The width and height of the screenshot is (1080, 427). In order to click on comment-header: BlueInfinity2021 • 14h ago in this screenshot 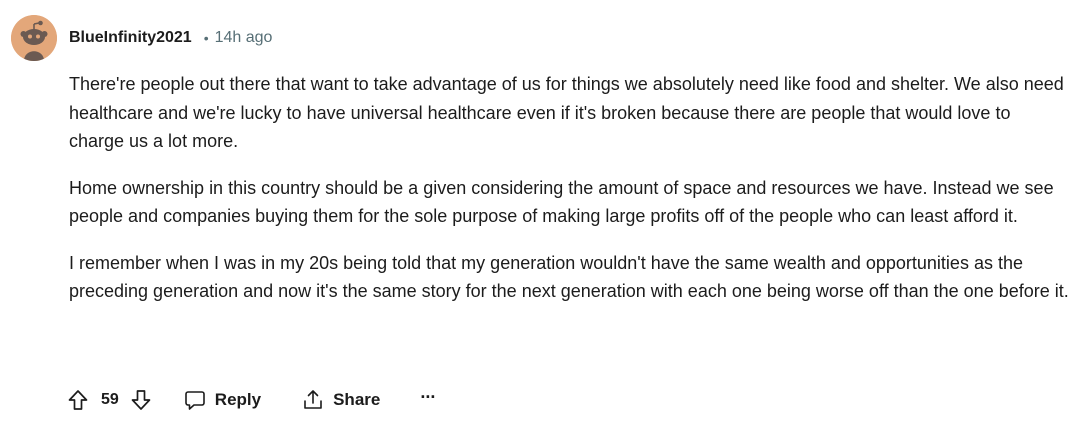, I will do `click(170, 38)`.